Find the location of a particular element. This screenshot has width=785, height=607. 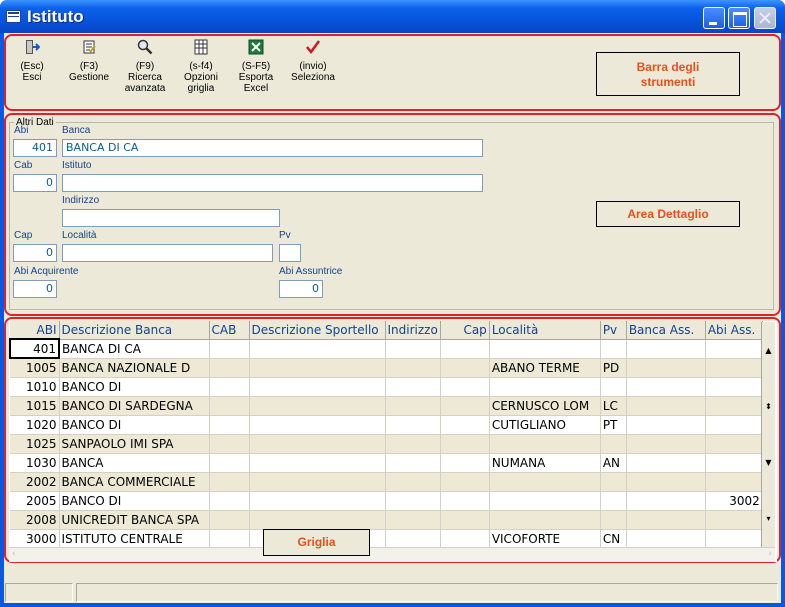

scroll-up-icon: ▲ is located at coordinates (768, 350).